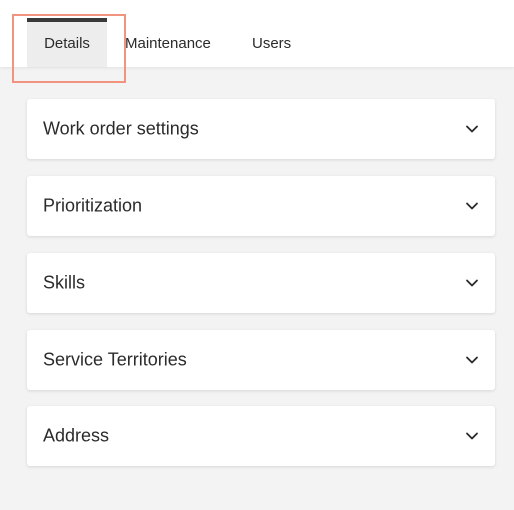  Describe the element at coordinates (272, 43) in the screenshot. I see `tab-users-label: Users` at that location.